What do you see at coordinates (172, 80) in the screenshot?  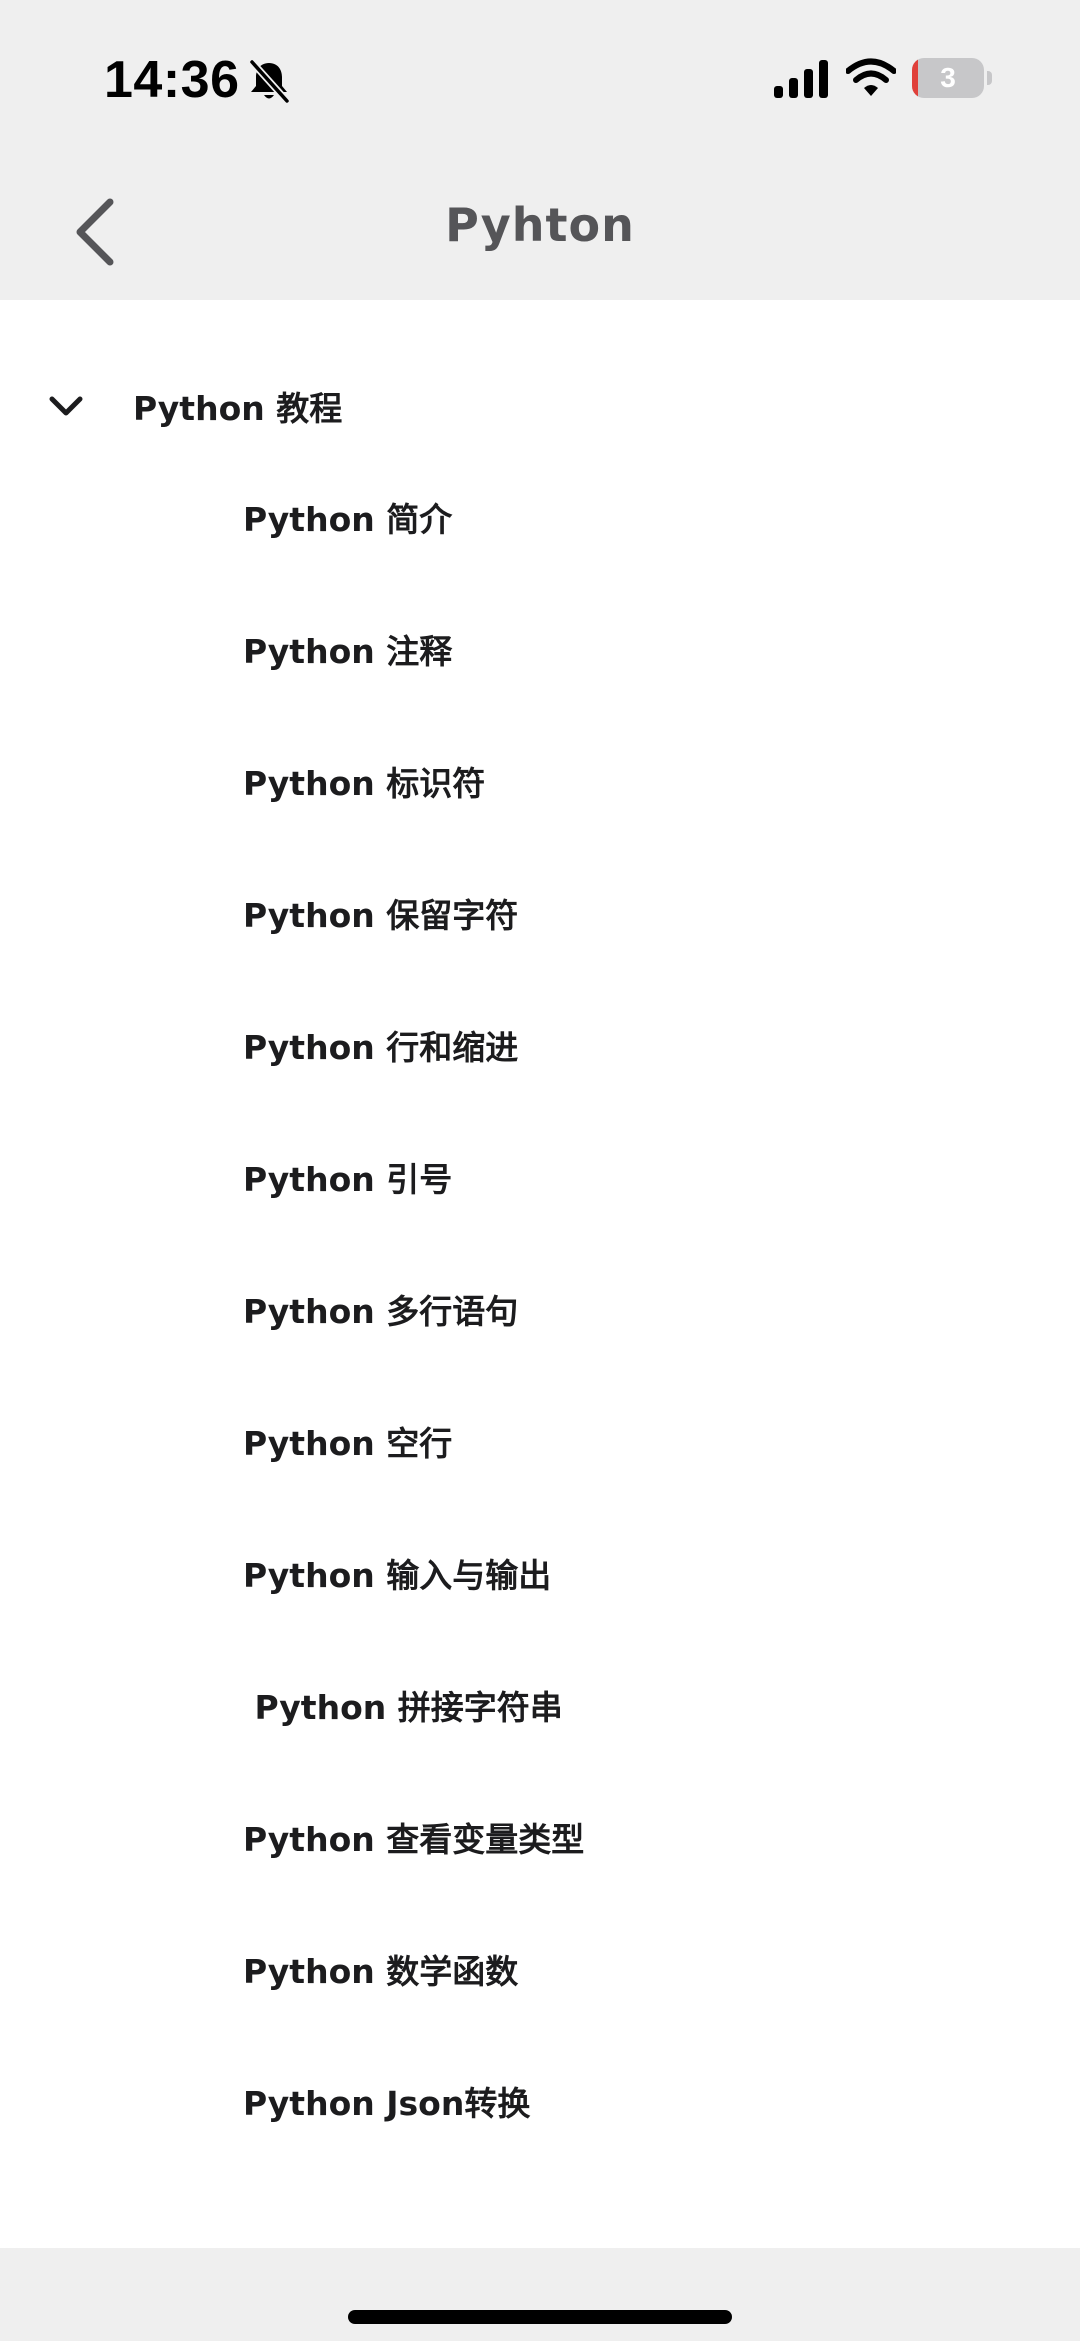 I see `status-time: 14:36` at bounding box center [172, 80].